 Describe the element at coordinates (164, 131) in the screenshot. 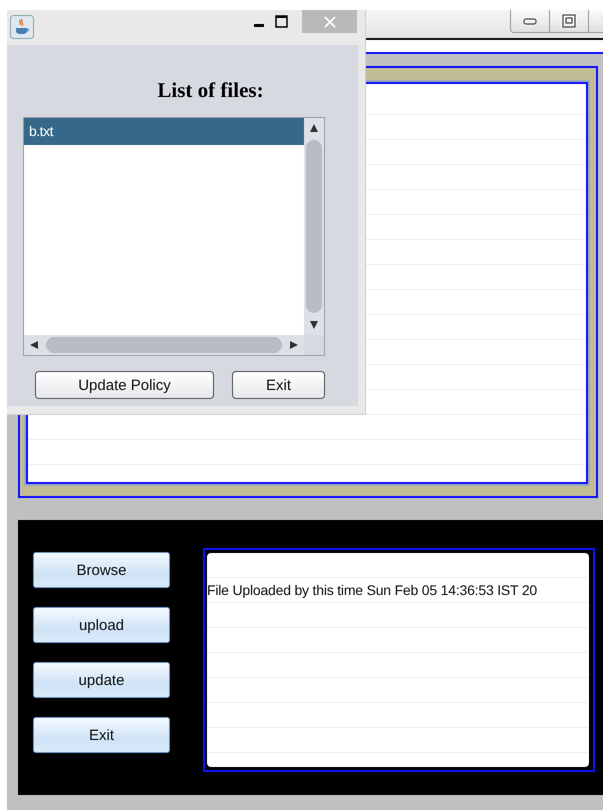

I see `file-item: b.txt` at that location.